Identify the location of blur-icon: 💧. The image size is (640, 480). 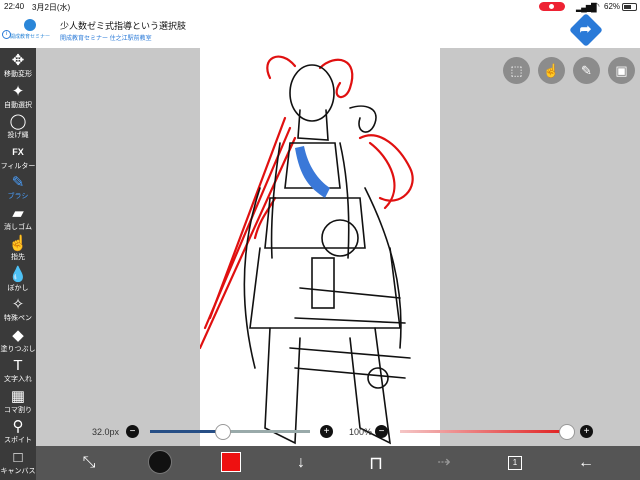
(18, 274).